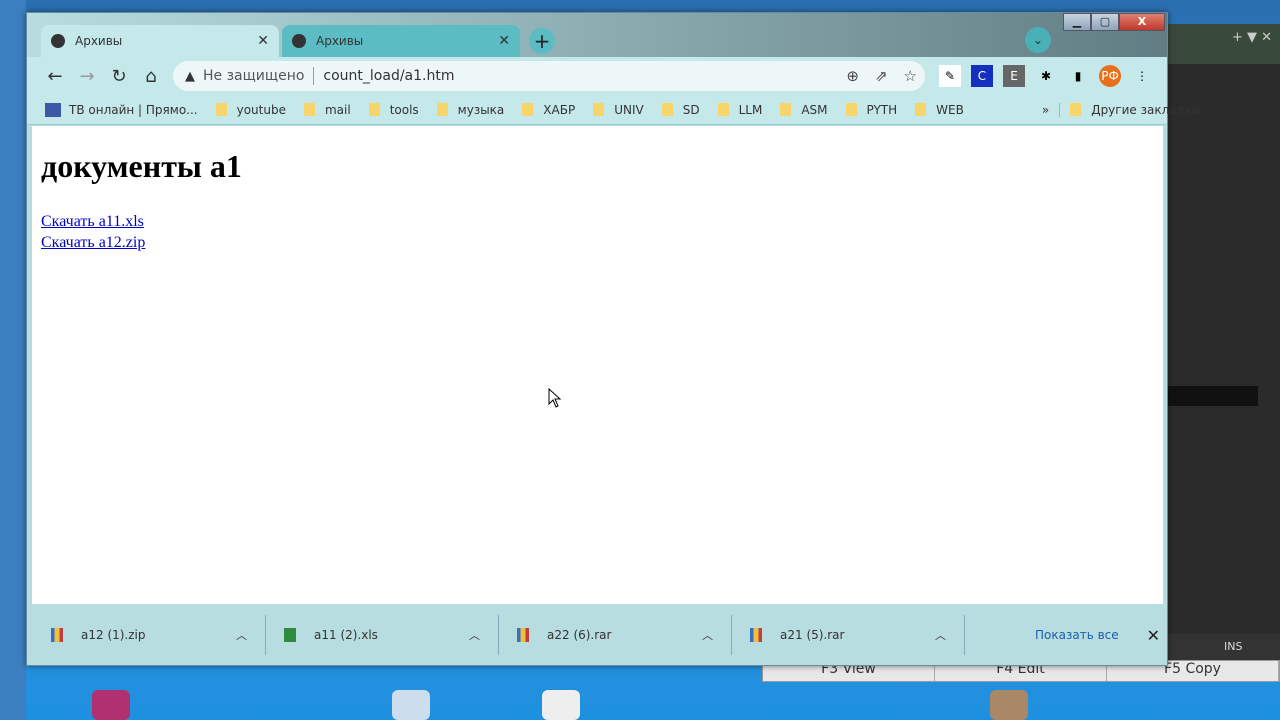 The width and height of the screenshot is (1280, 720). I want to click on bookmark-folder: LLM, so click(740, 109).